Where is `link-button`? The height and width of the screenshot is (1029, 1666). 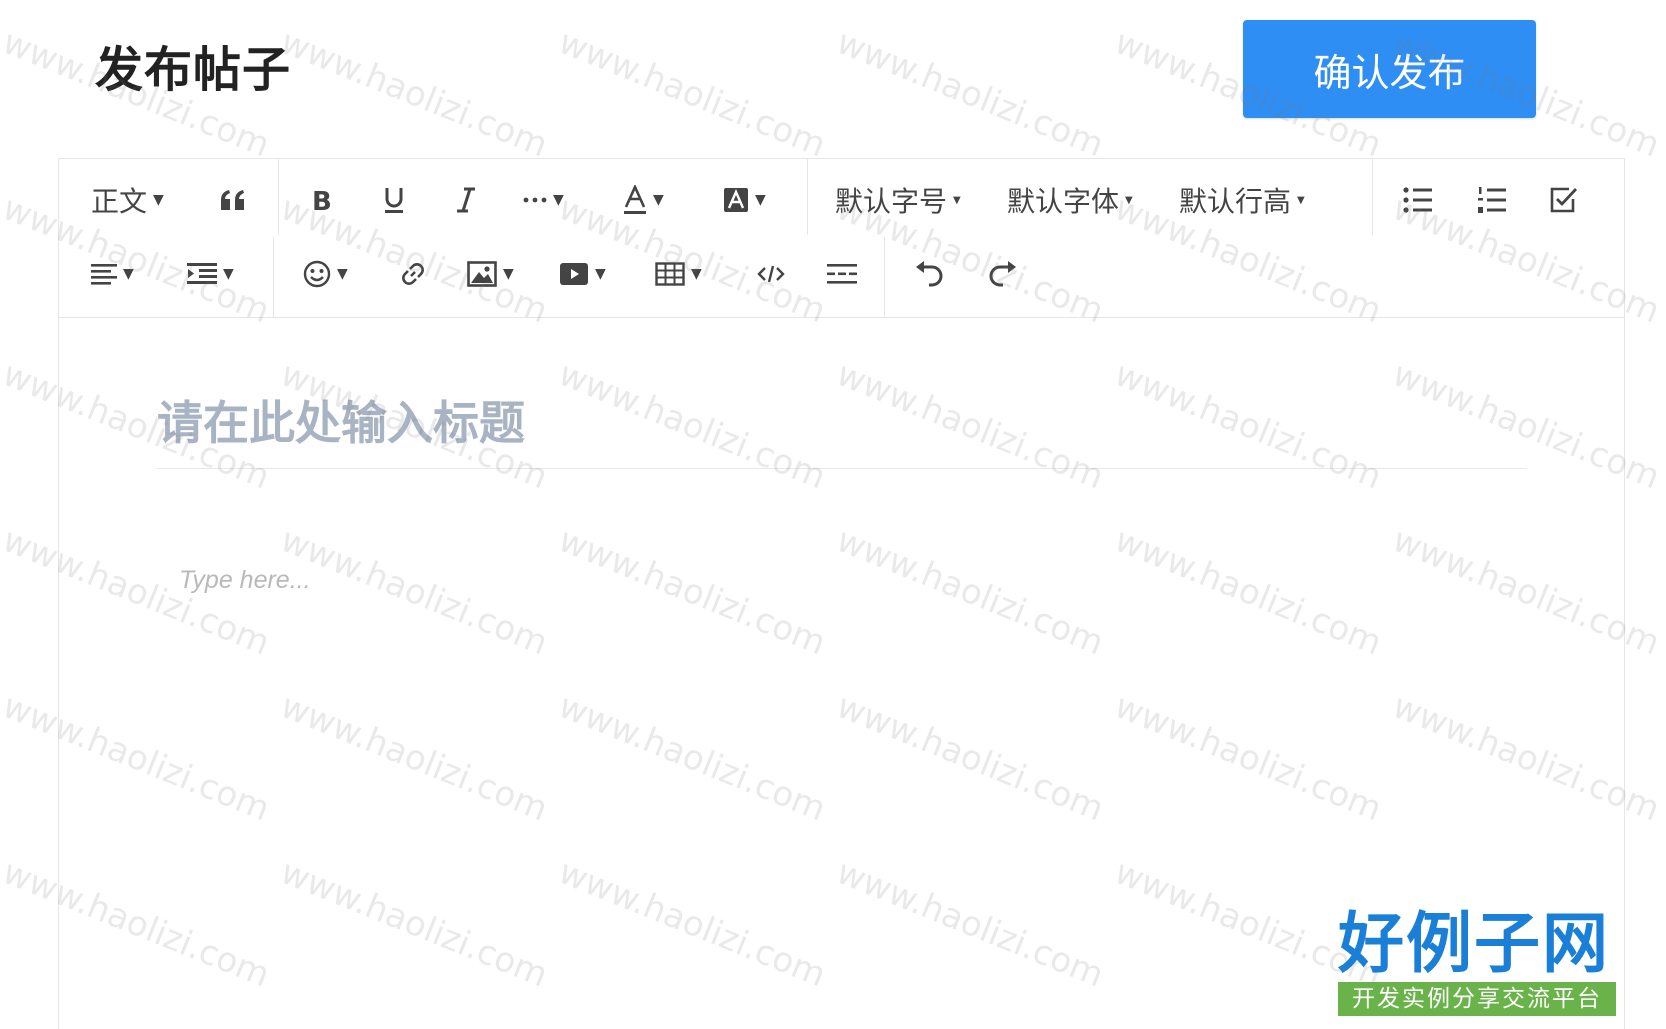
link-button is located at coordinates (413, 274).